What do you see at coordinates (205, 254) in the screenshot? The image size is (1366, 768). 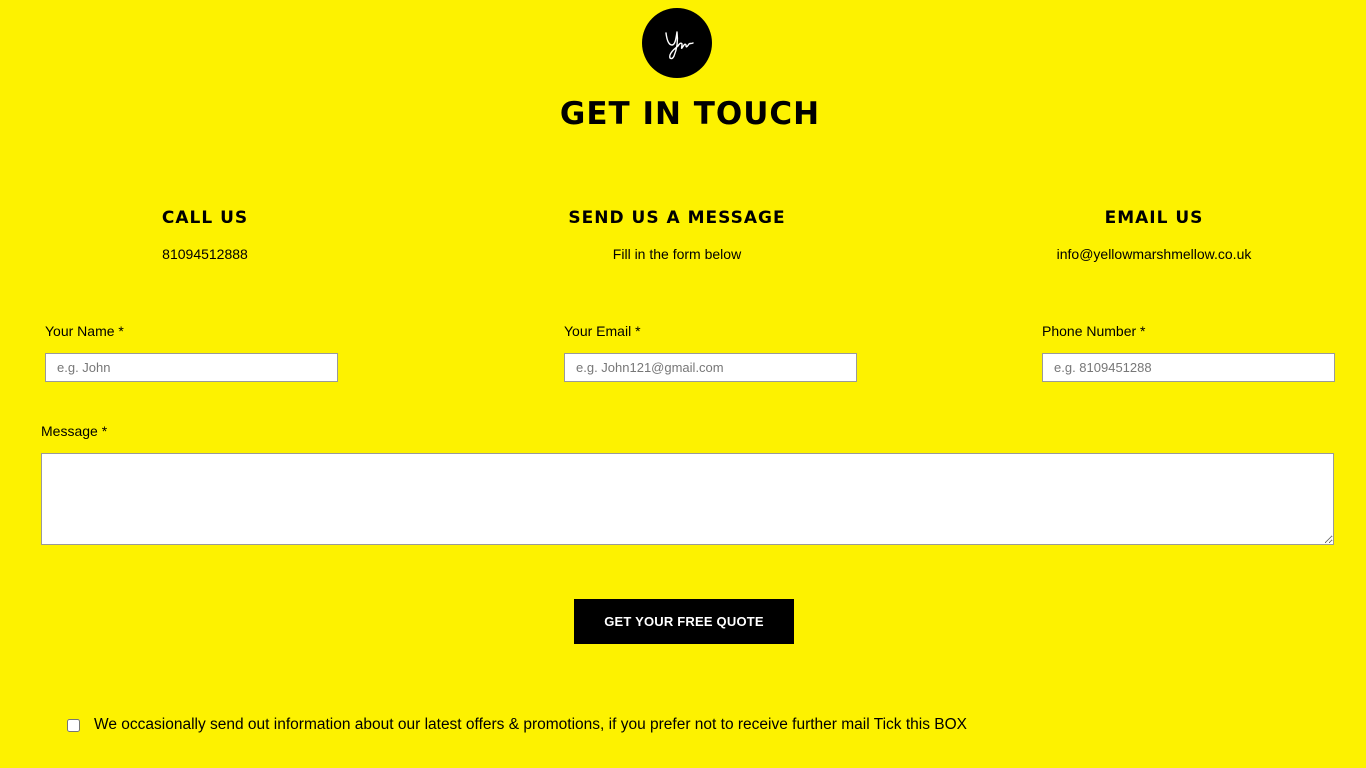 I see `phone-number-text: 81094512888` at bounding box center [205, 254].